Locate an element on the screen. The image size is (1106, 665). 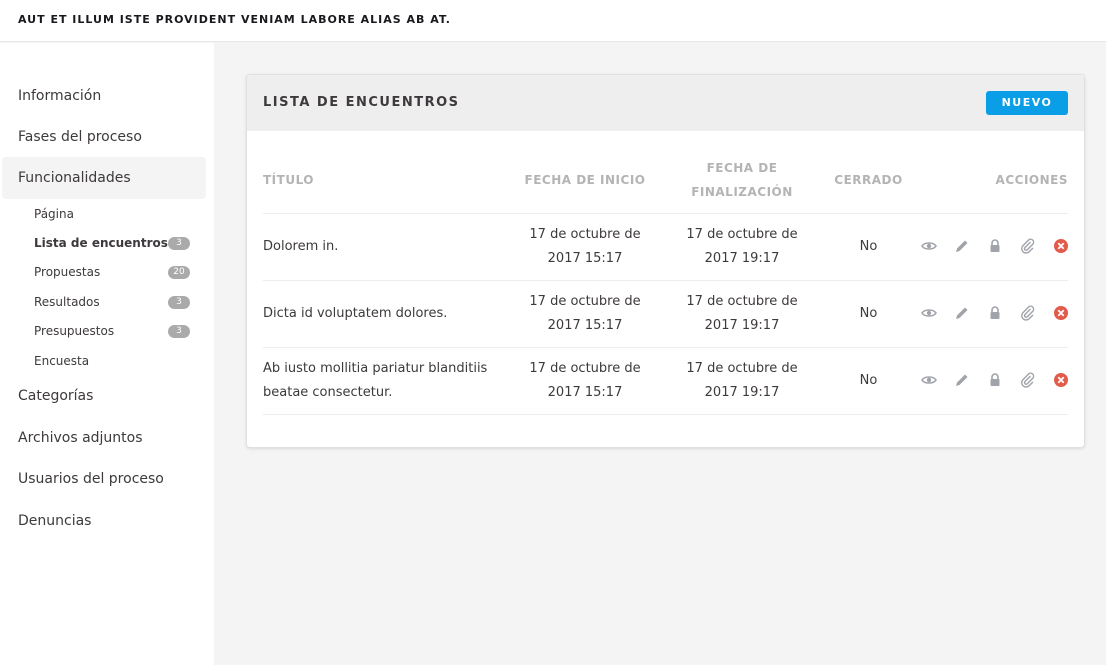
sidebar-subitem-presupuestos: Presupuestos 3 is located at coordinates (112, 331).